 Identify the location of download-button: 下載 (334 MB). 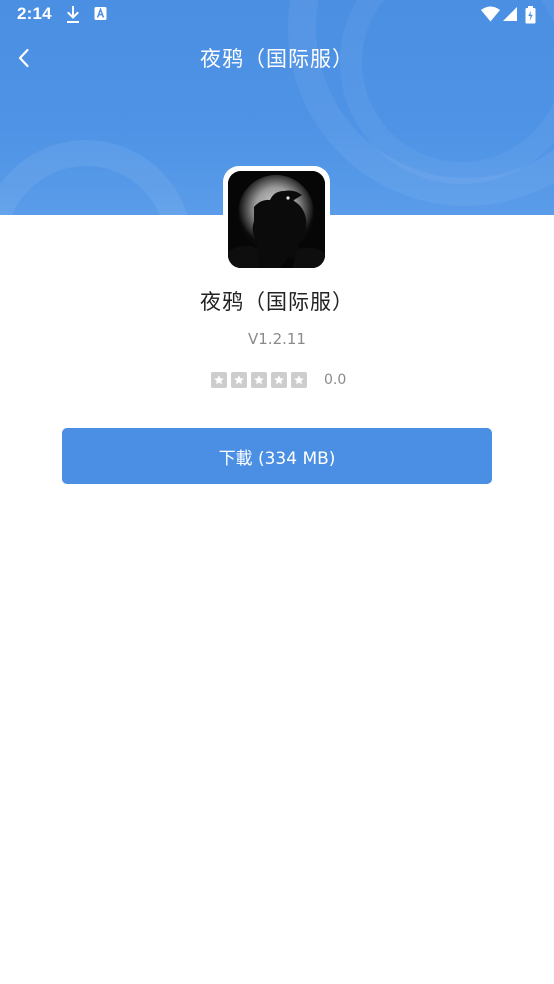
(277, 456).